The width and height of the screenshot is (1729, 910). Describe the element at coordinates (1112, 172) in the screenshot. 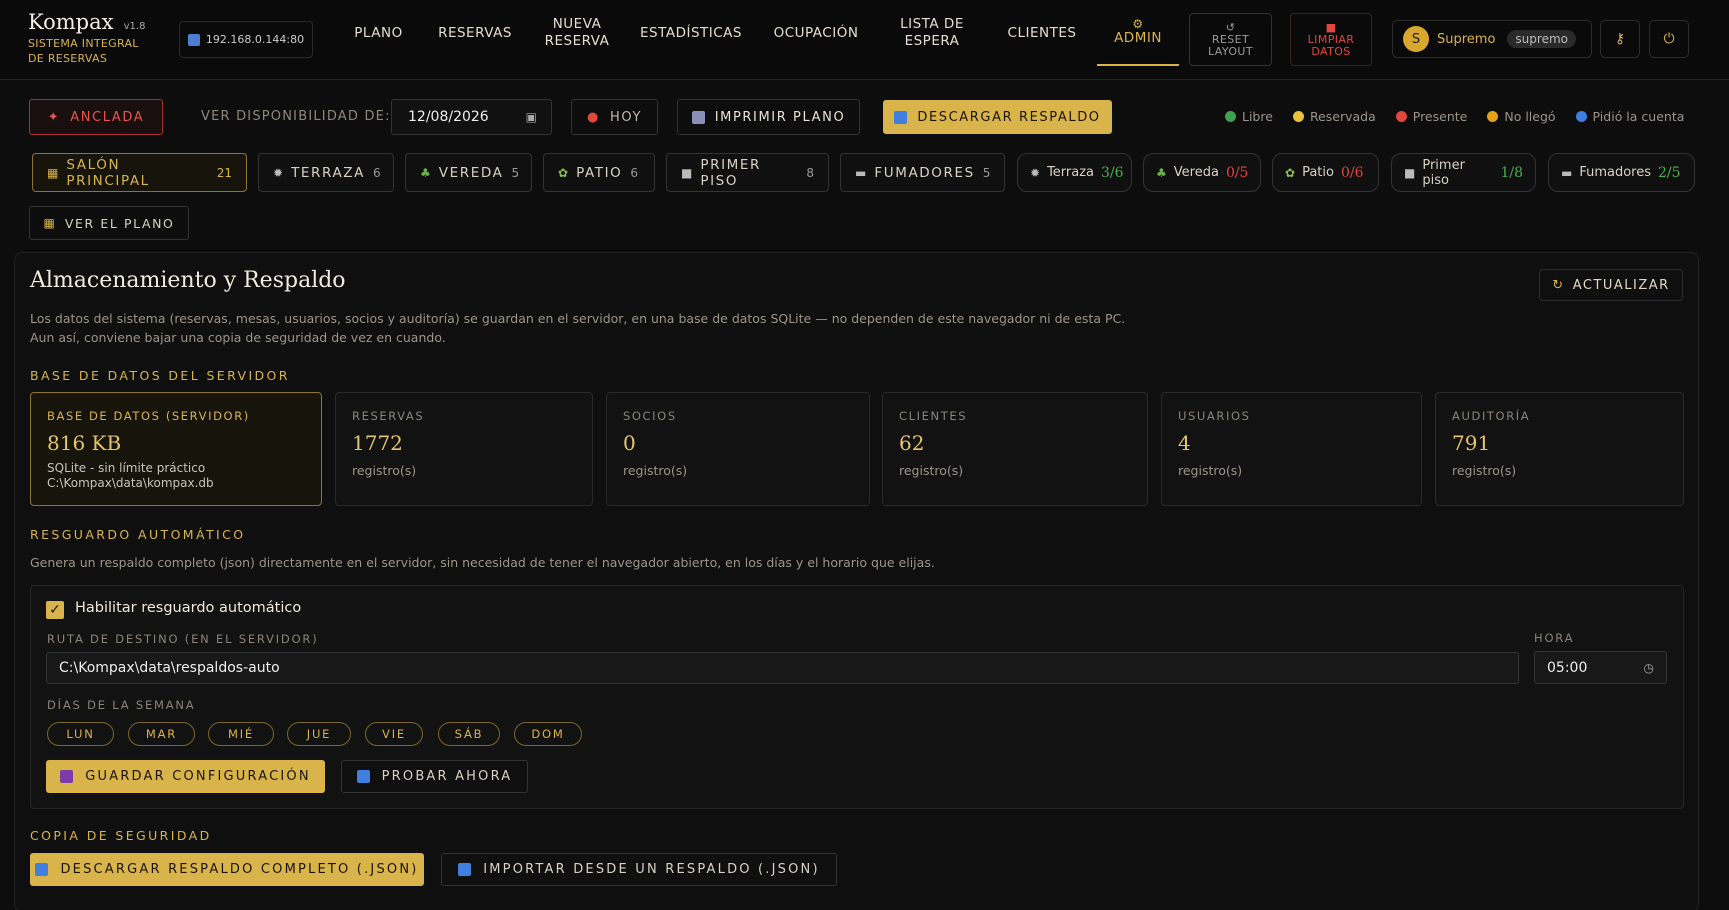

I see `occupancy-ratio: 3/6` at that location.